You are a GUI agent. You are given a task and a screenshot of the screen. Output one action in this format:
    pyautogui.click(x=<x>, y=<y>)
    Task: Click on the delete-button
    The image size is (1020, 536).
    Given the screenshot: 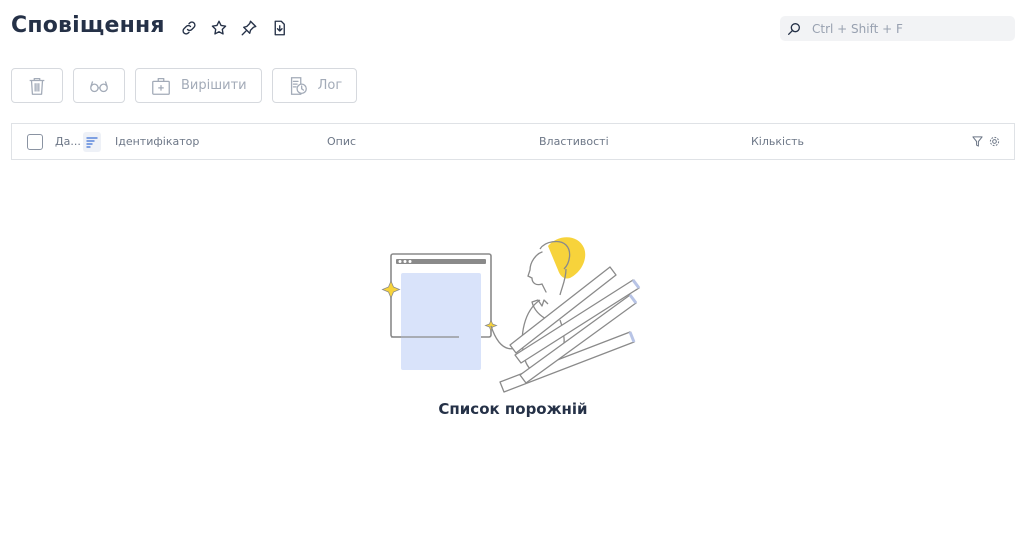 What is the action you would take?
    pyautogui.click(x=37, y=85)
    